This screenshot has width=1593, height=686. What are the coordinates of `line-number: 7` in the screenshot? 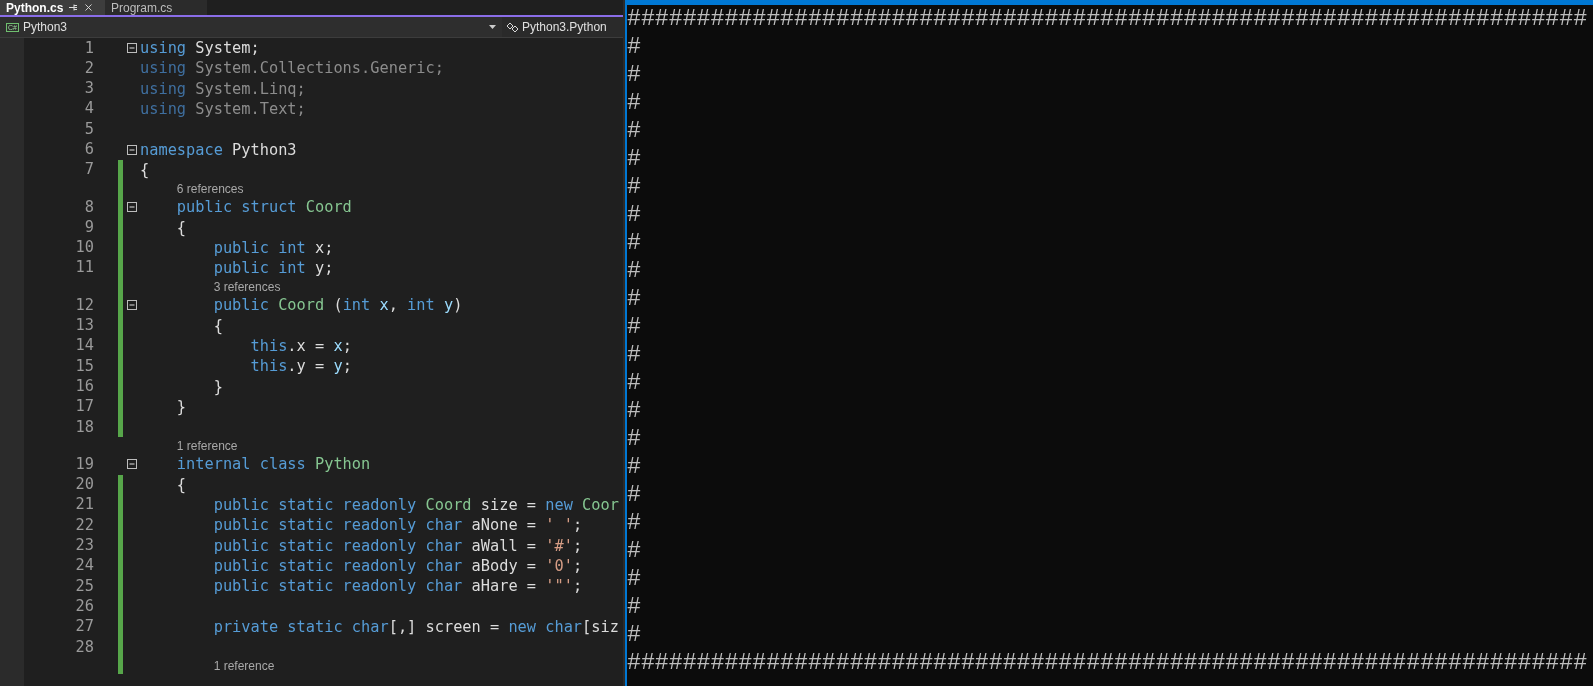 It's located at (89, 170).